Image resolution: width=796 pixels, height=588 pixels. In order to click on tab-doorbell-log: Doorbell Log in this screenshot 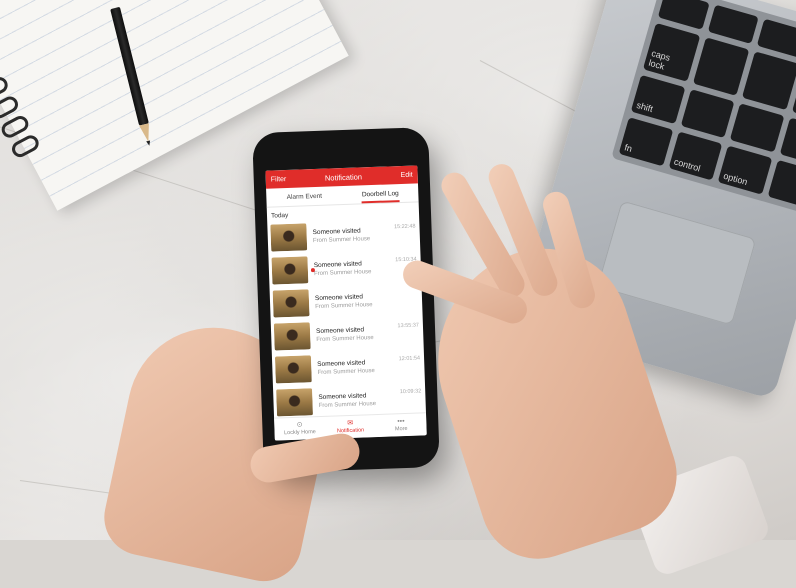, I will do `click(380, 193)`.